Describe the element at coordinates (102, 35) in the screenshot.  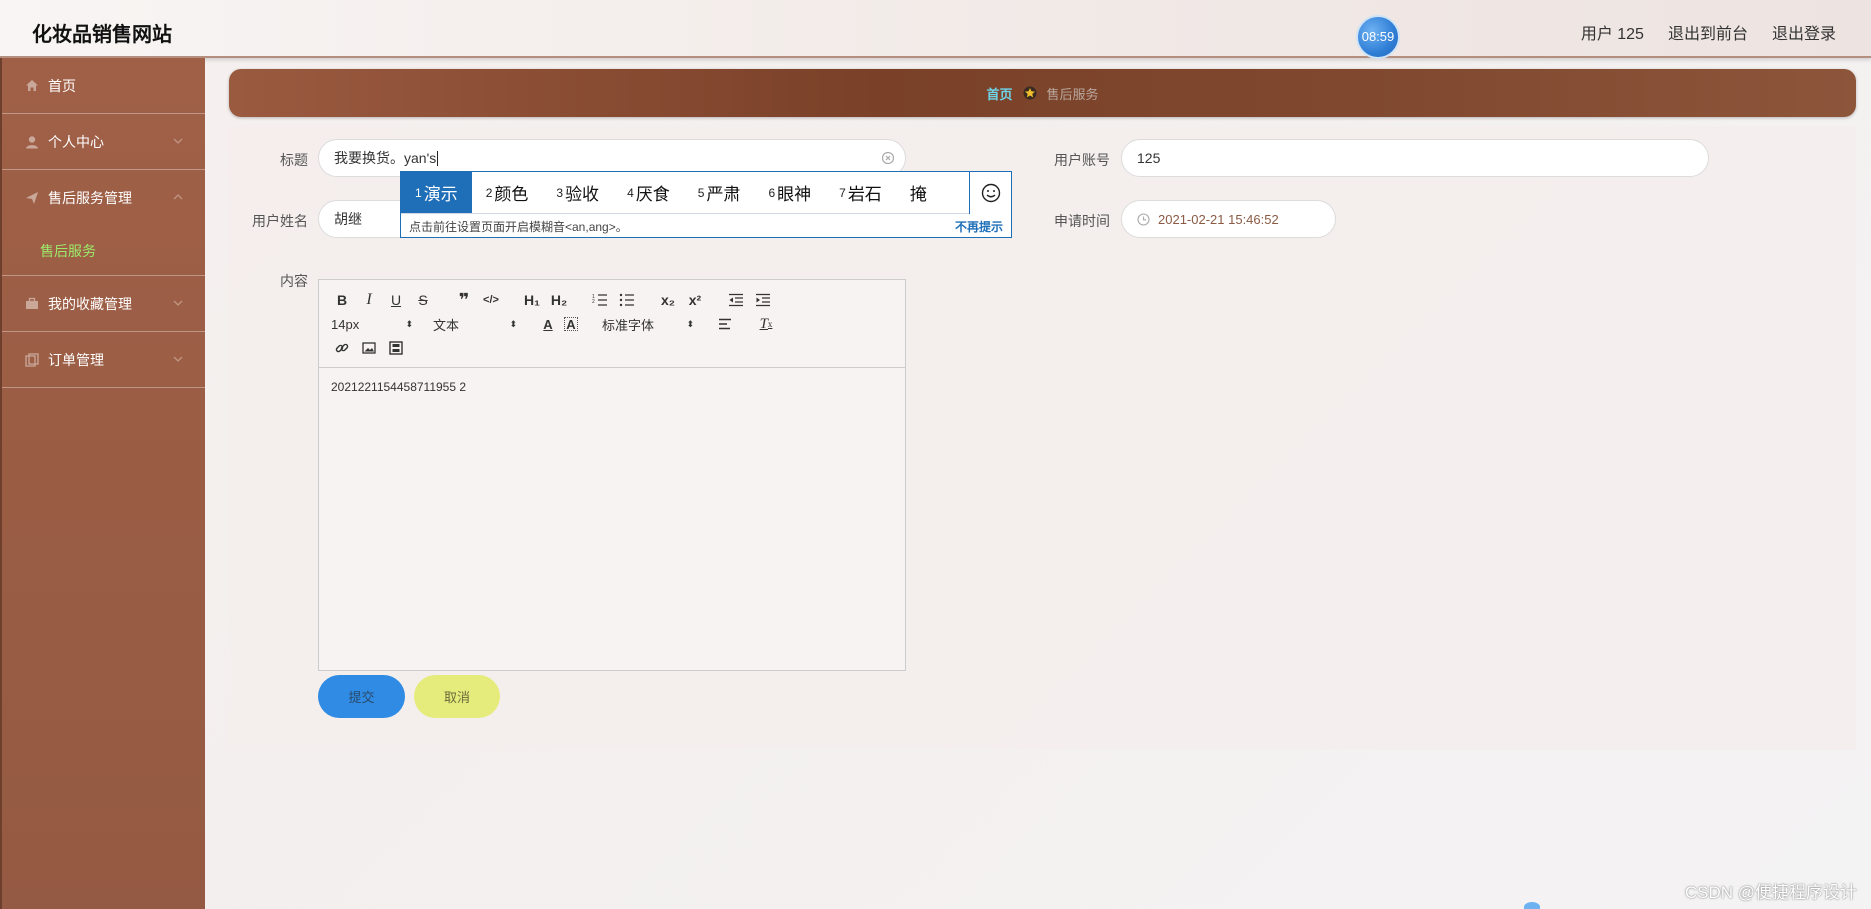
I see `site-title: 化妆品销售网站` at that location.